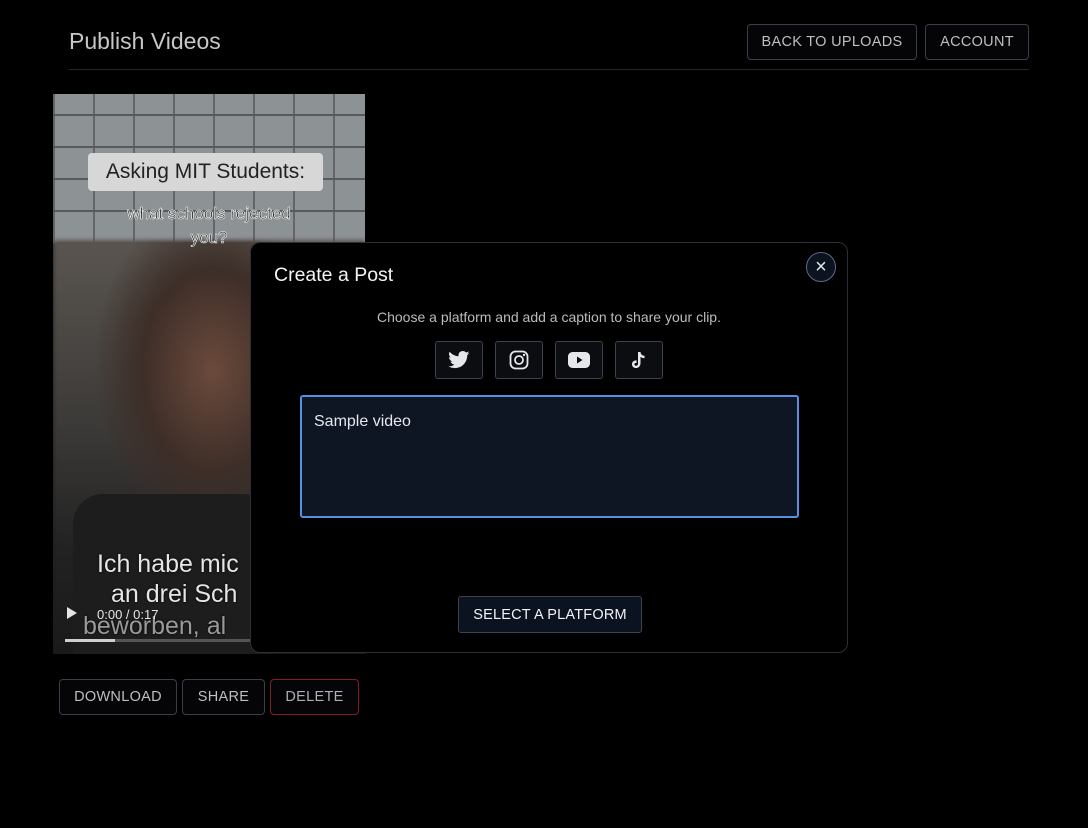  What do you see at coordinates (223, 697) in the screenshot?
I see `share-button: SHARE` at bounding box center [223, 697].